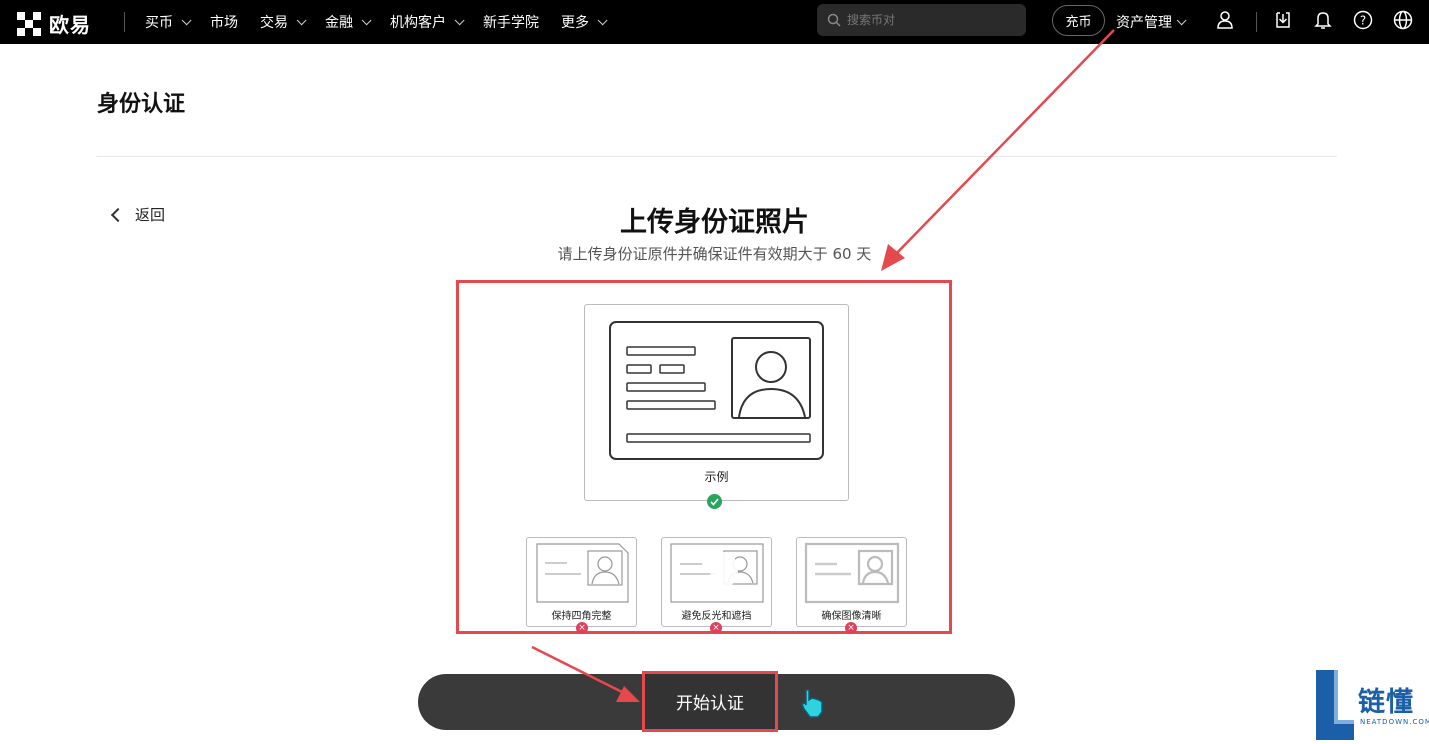  Describe the element at coordinates (628, 694) in the screenshot. I see `annotation-arrow-head` at that location.